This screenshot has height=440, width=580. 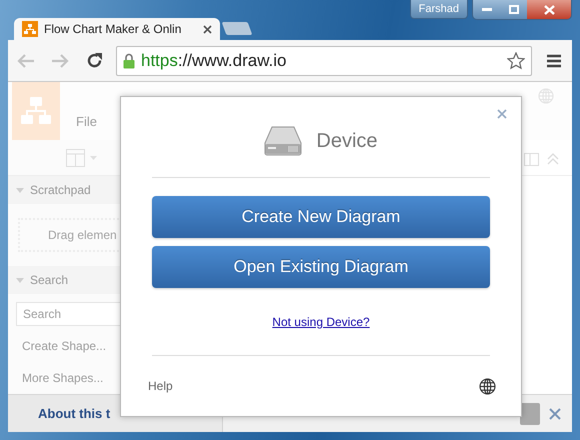 What do you see at coordinates (60, 190) in the screenshot?
I see `section-title: Scratchpad` at bounding box center [60, 190].